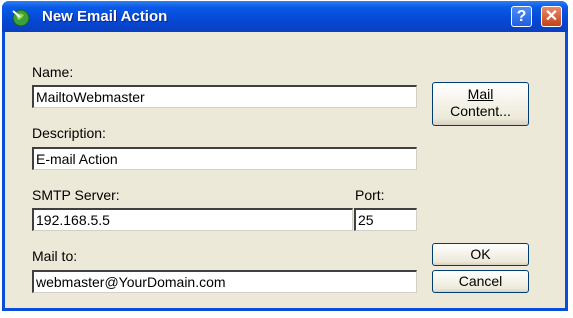 This screenshot has width=573, height=318. Describe the element at coordinates (105, 16) in the screenshot. I see `window-title: New Email Action` at that location.